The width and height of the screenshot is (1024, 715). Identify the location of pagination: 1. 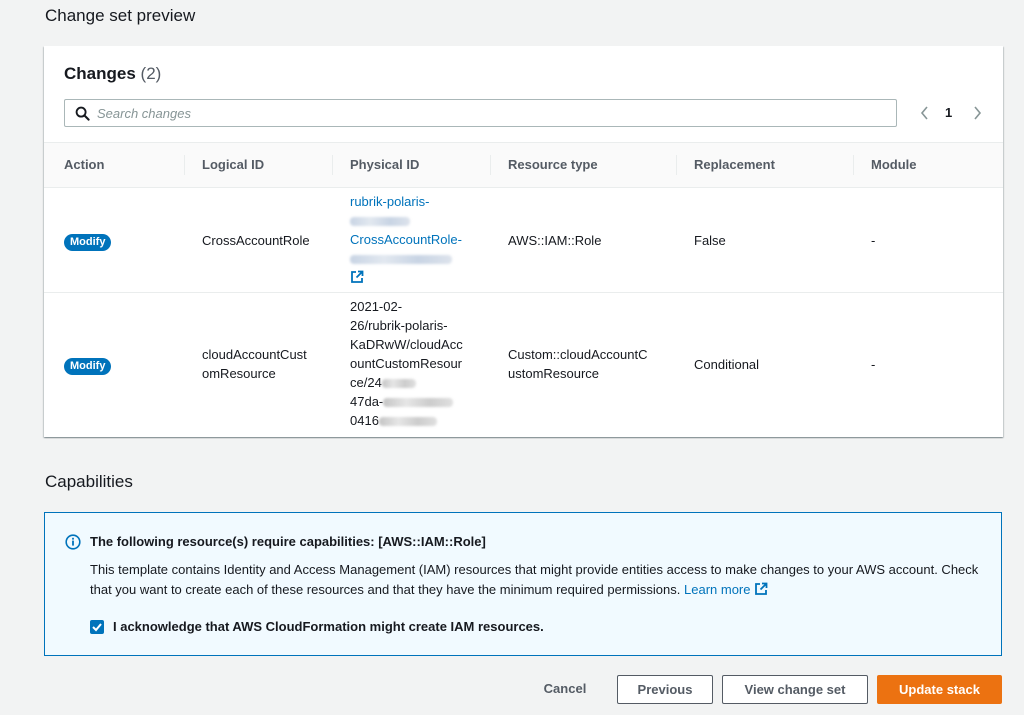
(950, 113).